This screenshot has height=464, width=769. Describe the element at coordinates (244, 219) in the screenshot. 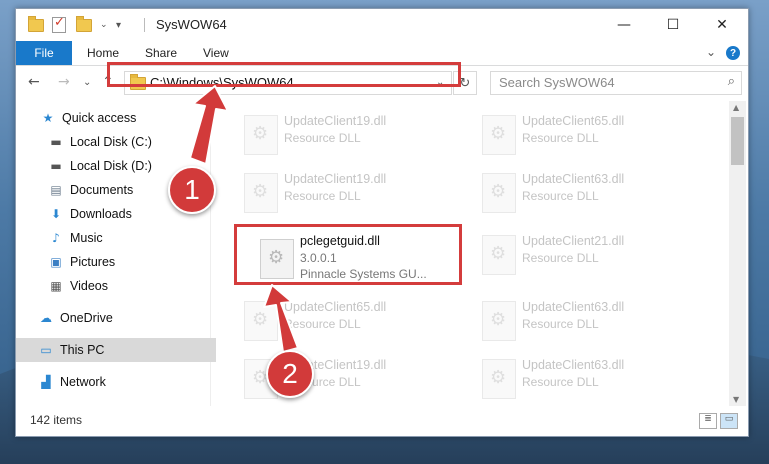

I see `annotation-arrows` at that location.